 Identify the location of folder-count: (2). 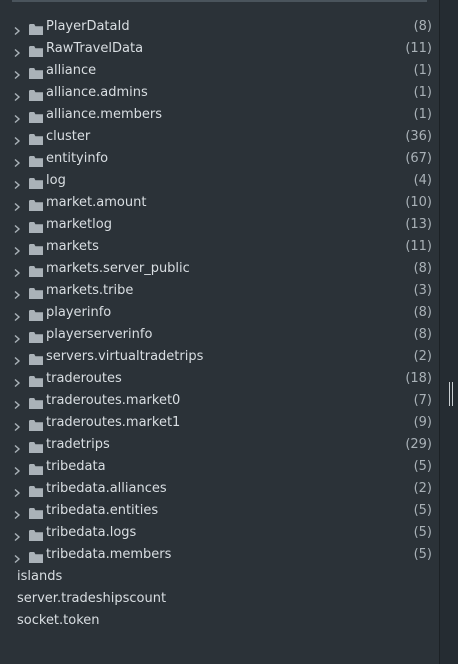
(422, 488).